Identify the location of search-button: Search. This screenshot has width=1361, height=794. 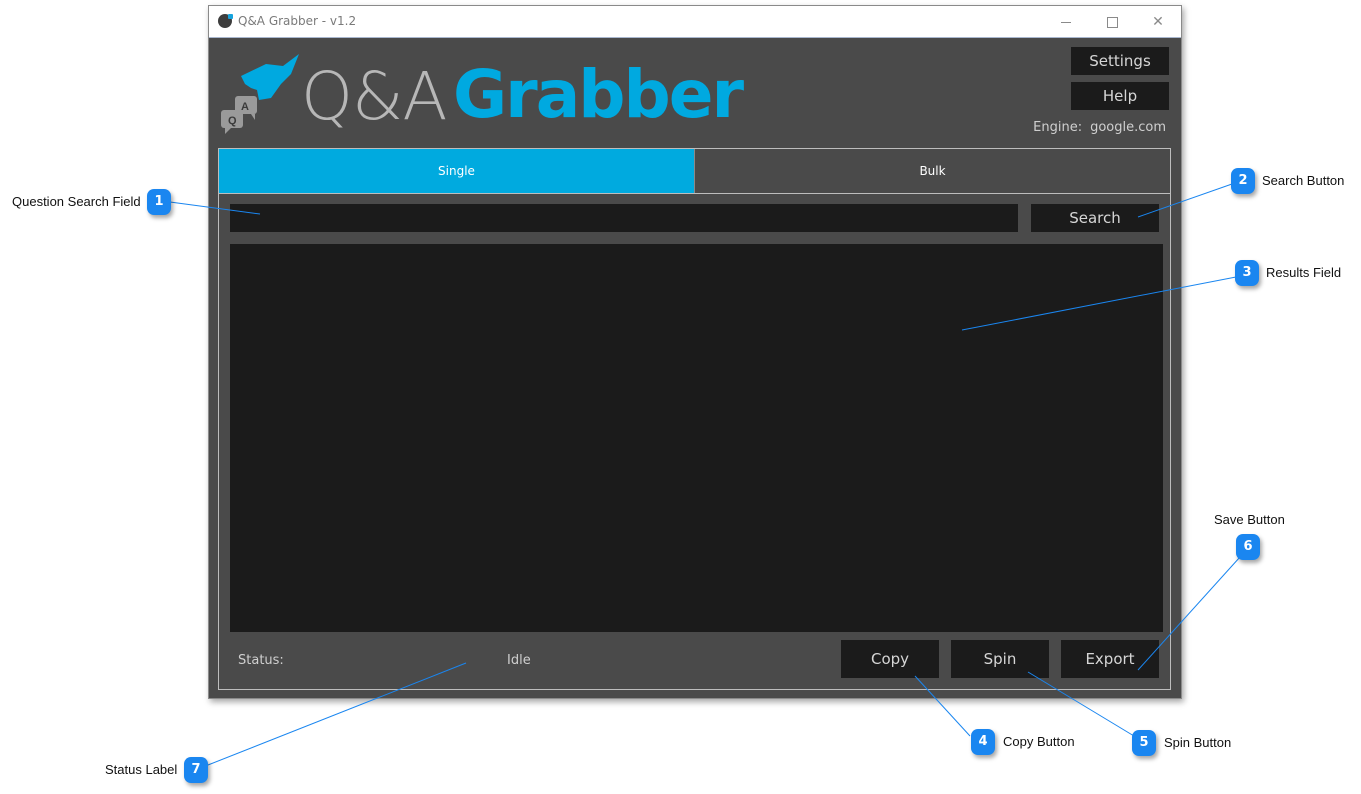
(1095, 218).